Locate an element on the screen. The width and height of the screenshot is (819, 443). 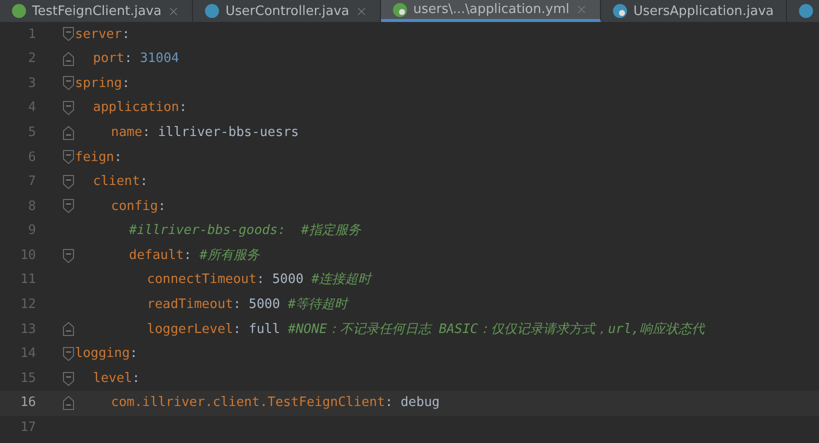
code-token: full is located at coordinates (264, 329).